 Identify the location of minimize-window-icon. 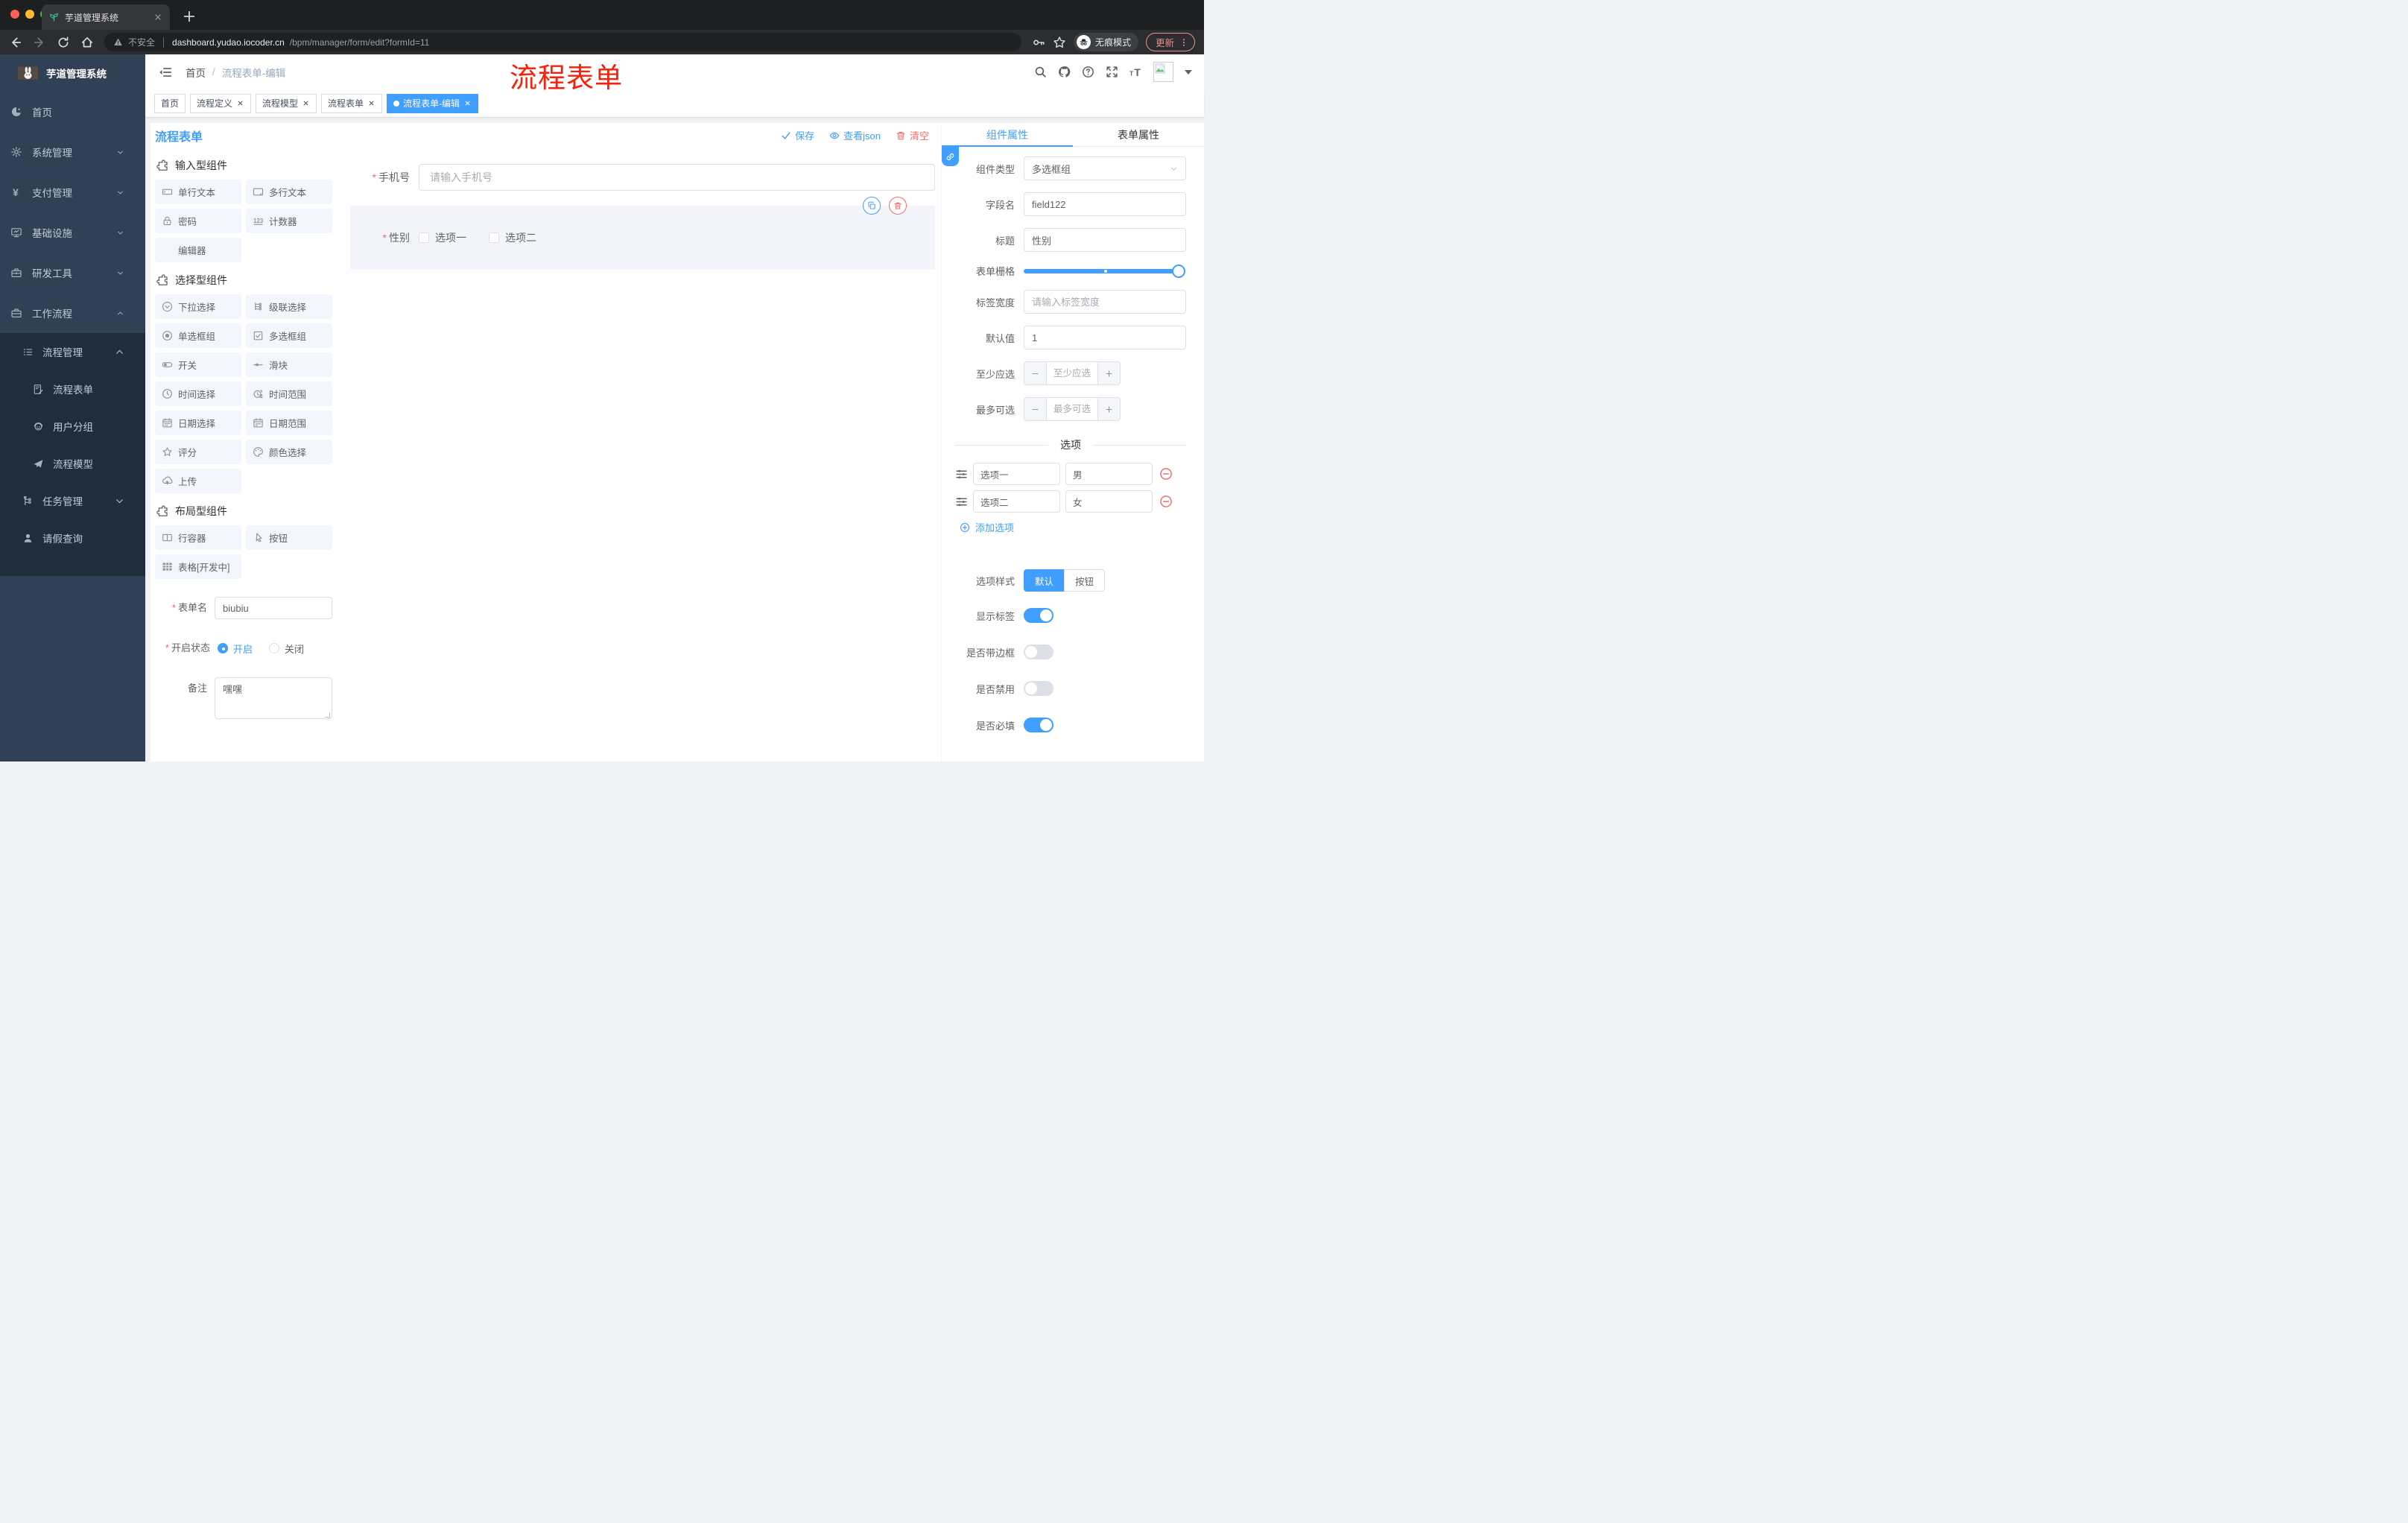
(29, 15).